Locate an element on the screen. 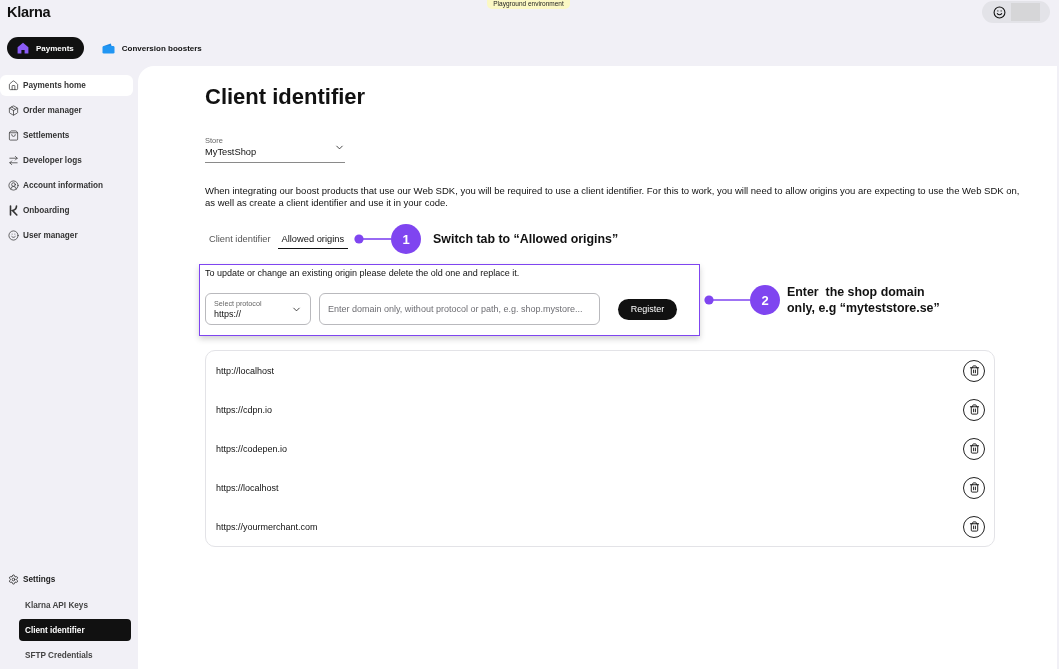 The image size is (1059, 669). account-button is located at coordinates (1016, 12).